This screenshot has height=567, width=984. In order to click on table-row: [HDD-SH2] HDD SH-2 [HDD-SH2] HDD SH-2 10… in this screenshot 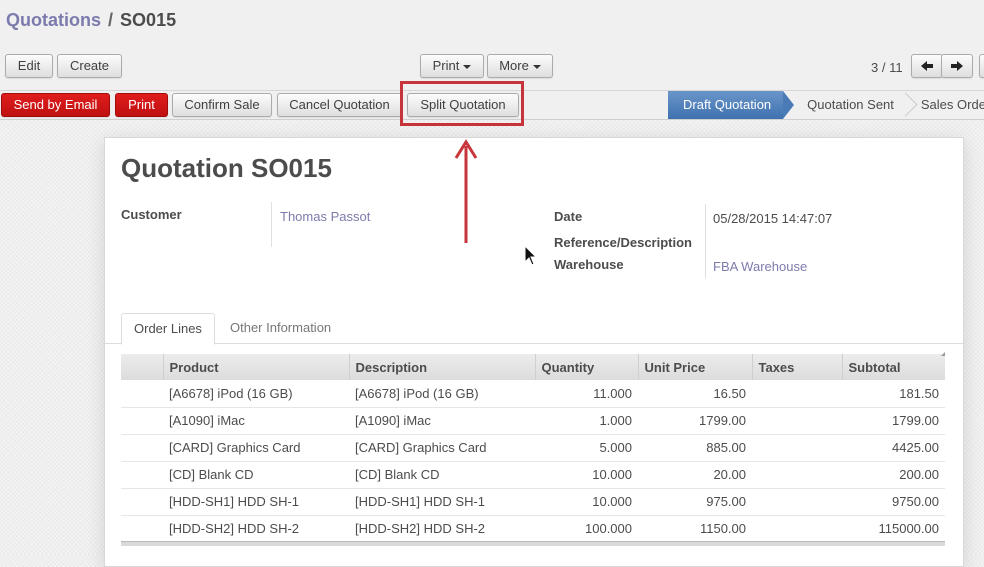, I will do `click(533, 529)`.